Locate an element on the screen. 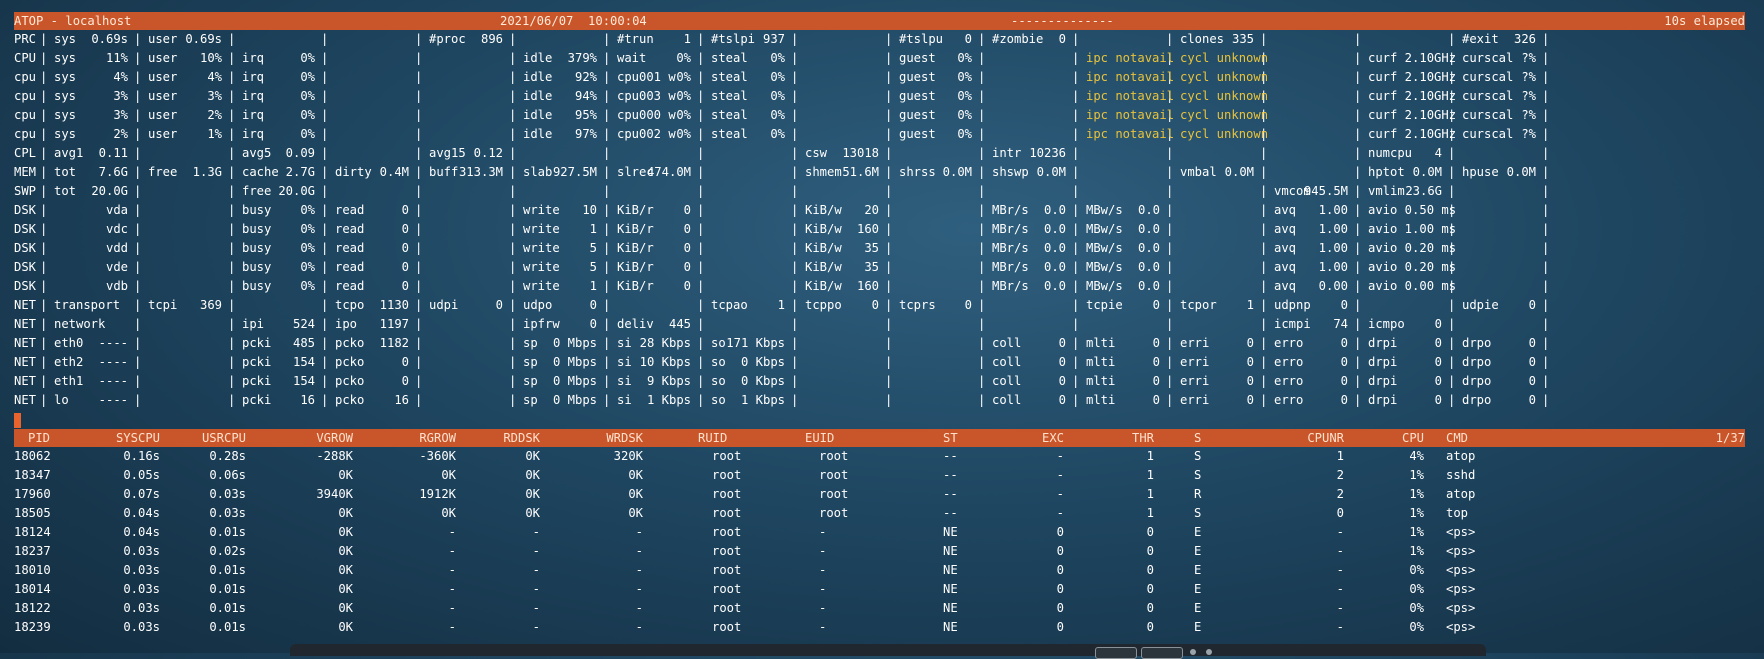 The height and width of the screenshot is (659, 1764). stat-key: steal is located at coordinates (729, 58).